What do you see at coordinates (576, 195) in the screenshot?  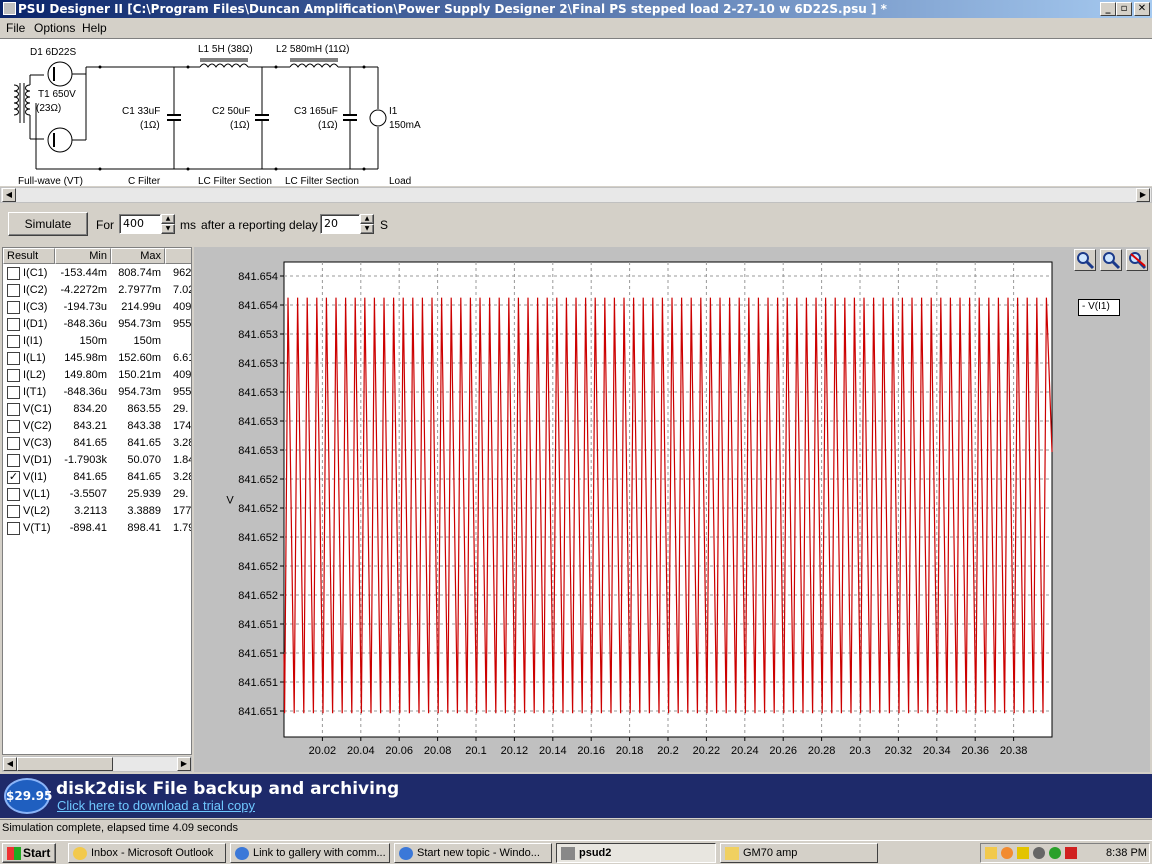 I see `schematic-scrollbar: ◀ ▶` at bounding box center [576, 195].